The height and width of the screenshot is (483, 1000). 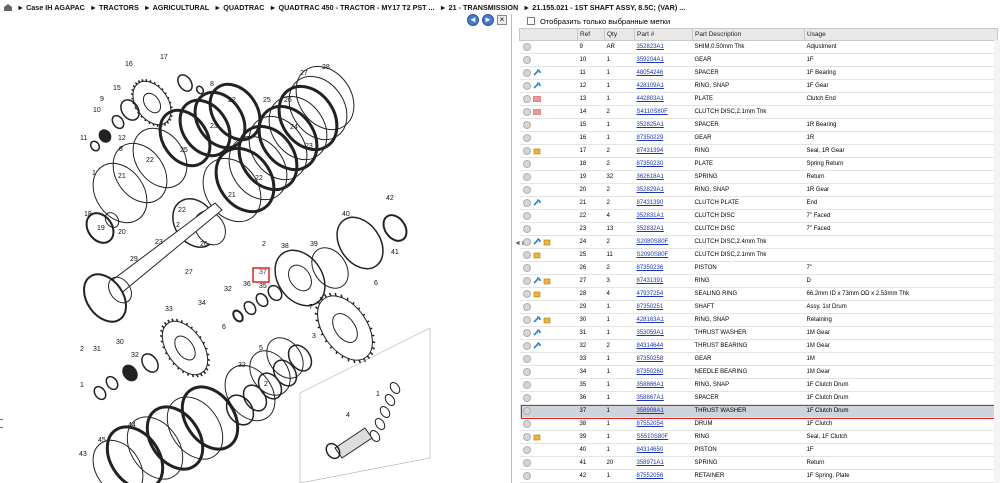 I want to click on callout-17: 17, so click(x=164, y=57).